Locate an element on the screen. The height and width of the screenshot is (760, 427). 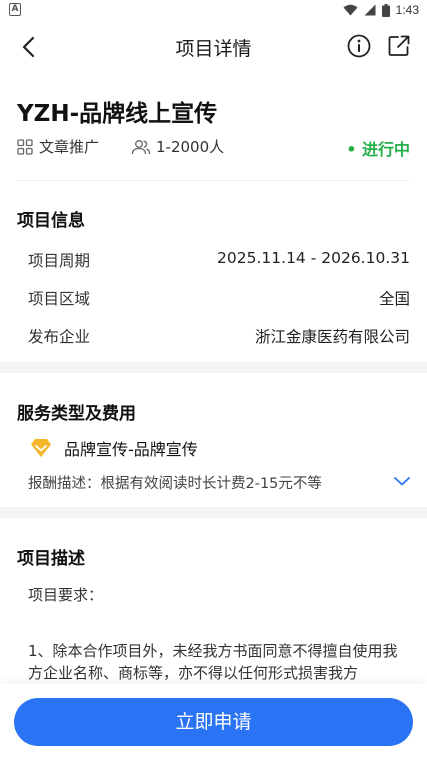
section-heading-service: 服务类型及费用 is located at coordinates (76, 414).